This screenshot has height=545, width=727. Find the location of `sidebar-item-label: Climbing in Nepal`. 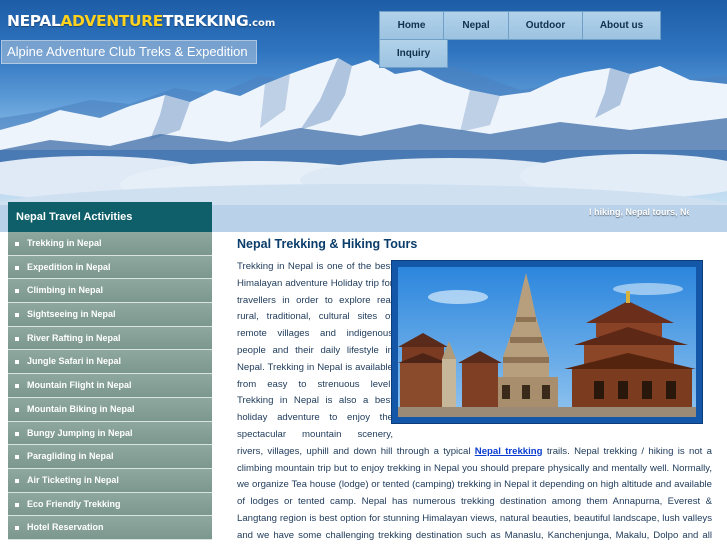

sidebar-item-label: Climbing in Nepal is located at coordinates (65, 290).